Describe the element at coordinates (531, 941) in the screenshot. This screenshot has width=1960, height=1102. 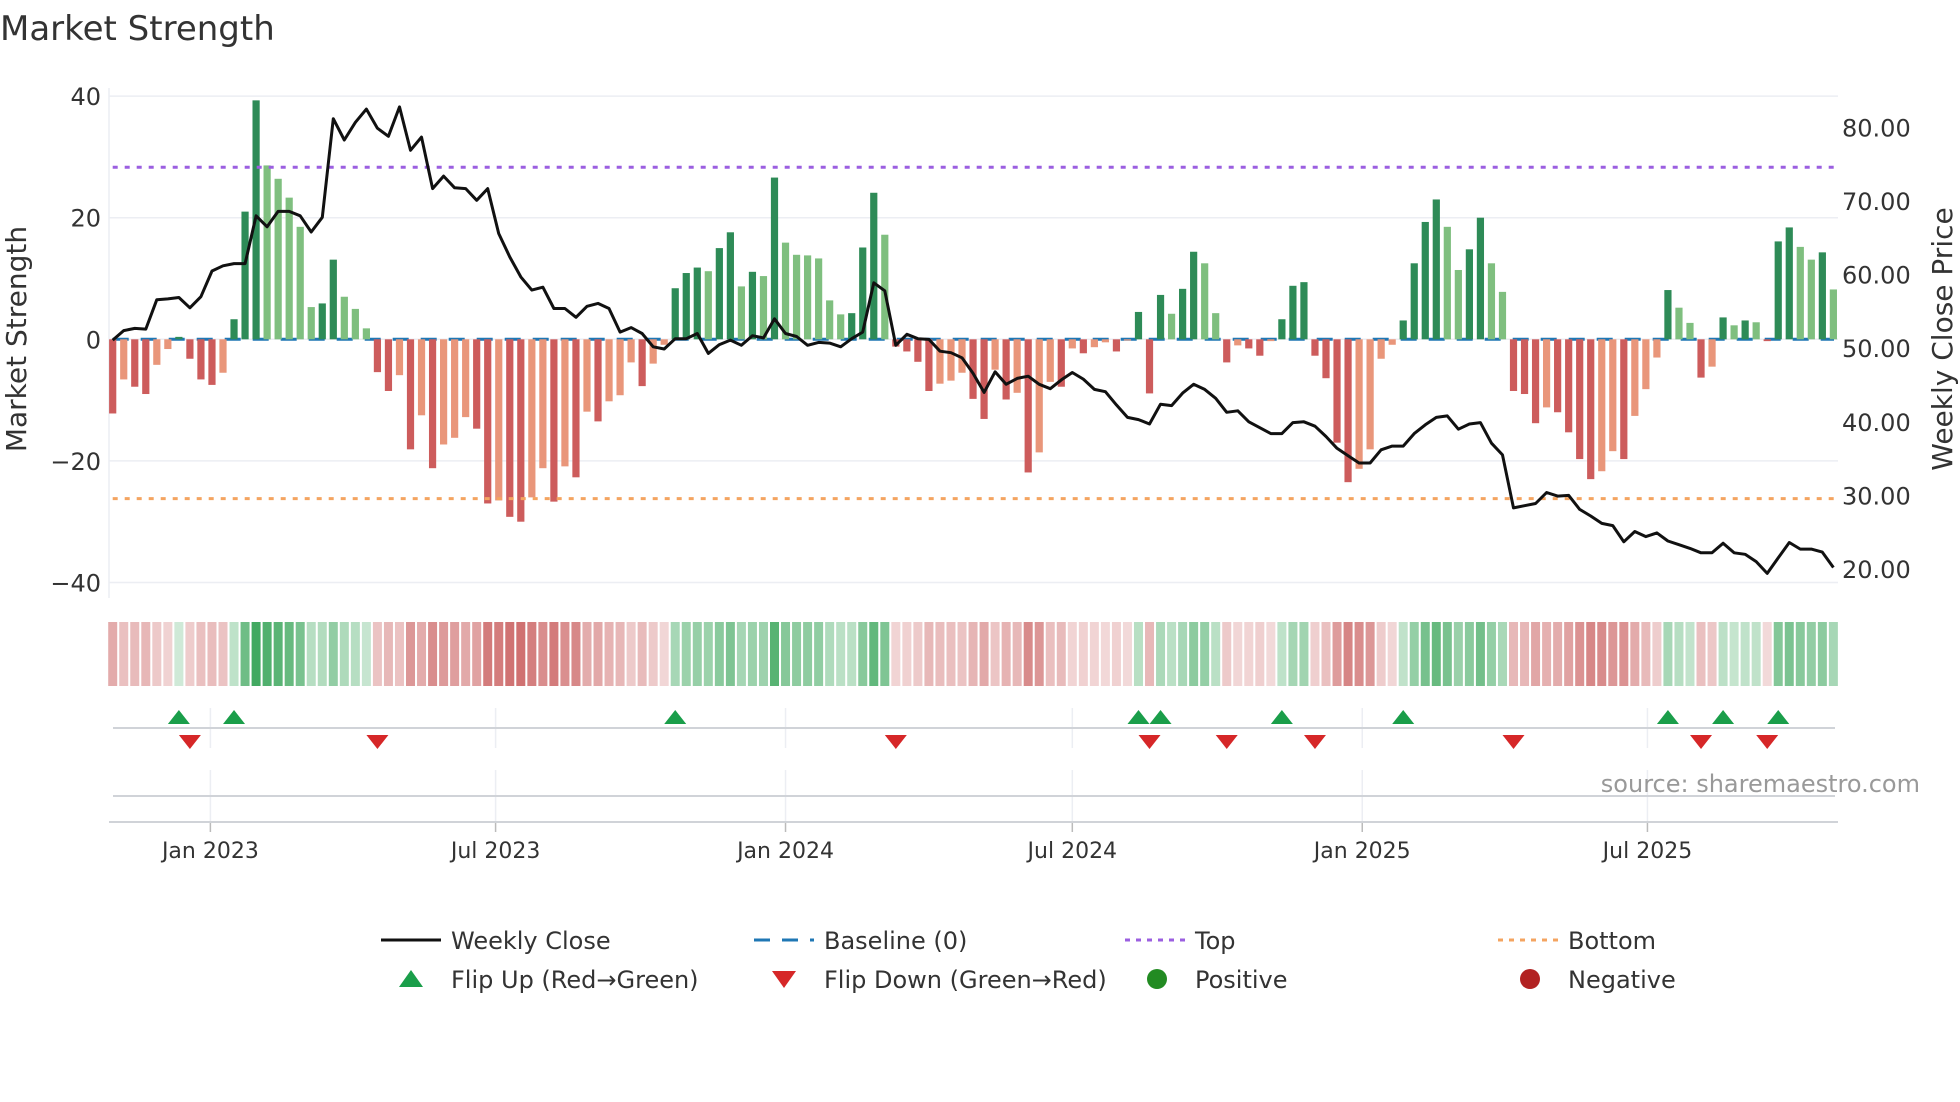
I see `legend-label: Weekly Close` at that location.